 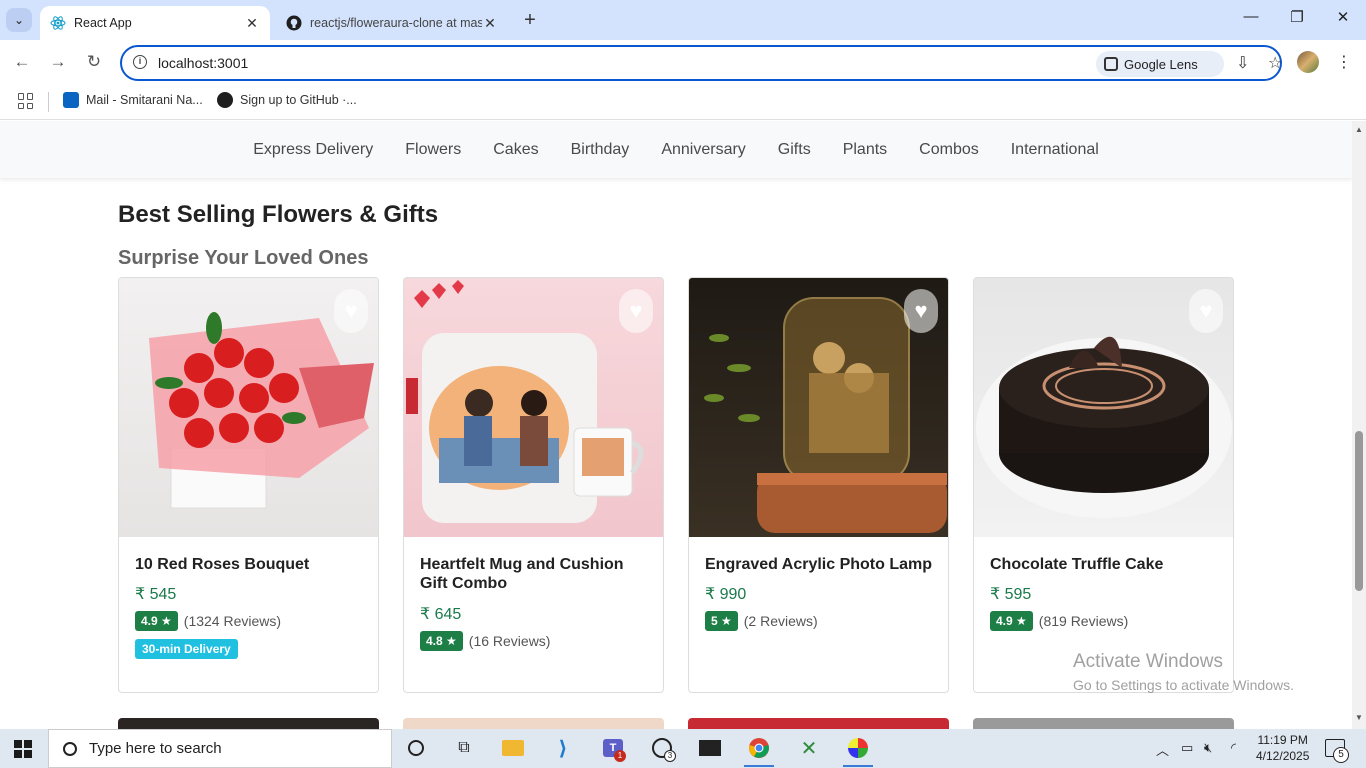 I want to click on product-image-mug-cushion: ♥, so click(x=533, y=407).